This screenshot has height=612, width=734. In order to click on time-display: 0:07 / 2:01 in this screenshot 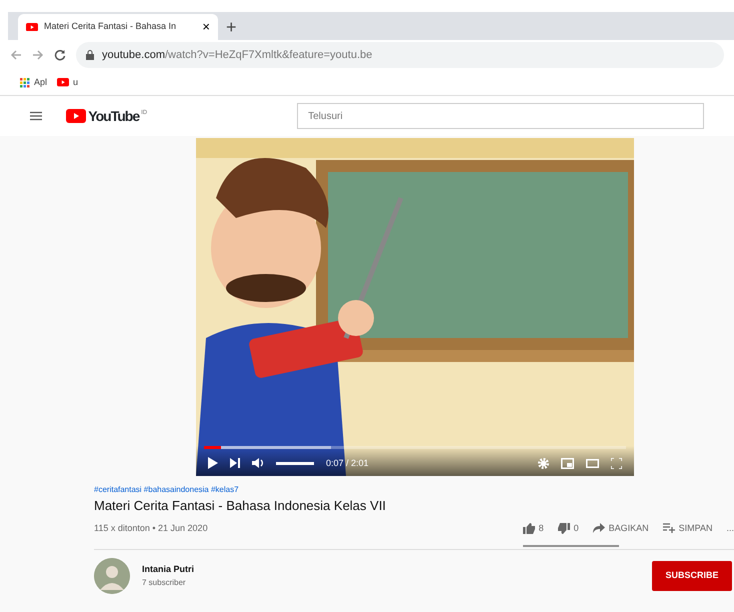, I will do `click(347, 463)`.